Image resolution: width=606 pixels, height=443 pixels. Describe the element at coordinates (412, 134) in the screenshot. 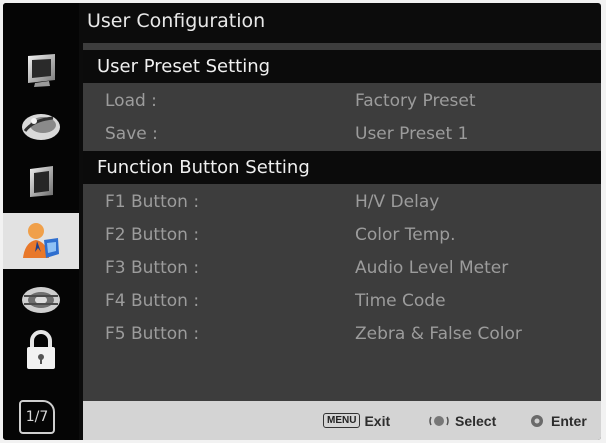

I see `setting-value: User Preset 1` at that location.